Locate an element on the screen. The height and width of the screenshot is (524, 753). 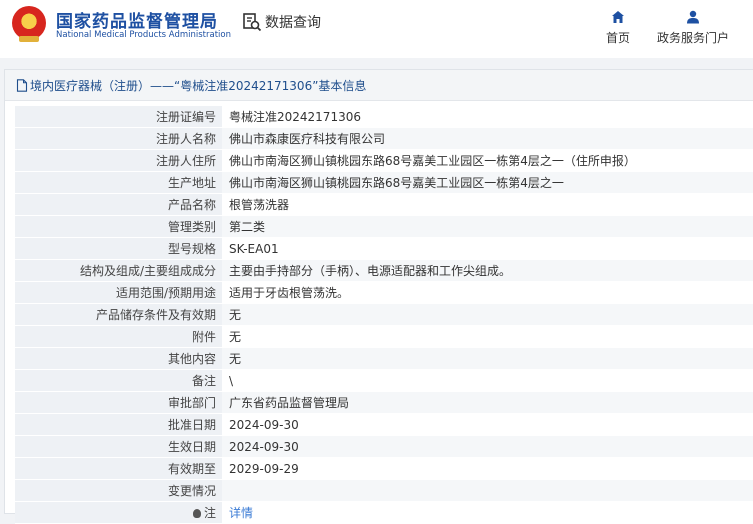
brand-name-cn: 国家药品监督管理局 is located at coordinates (137, 19).